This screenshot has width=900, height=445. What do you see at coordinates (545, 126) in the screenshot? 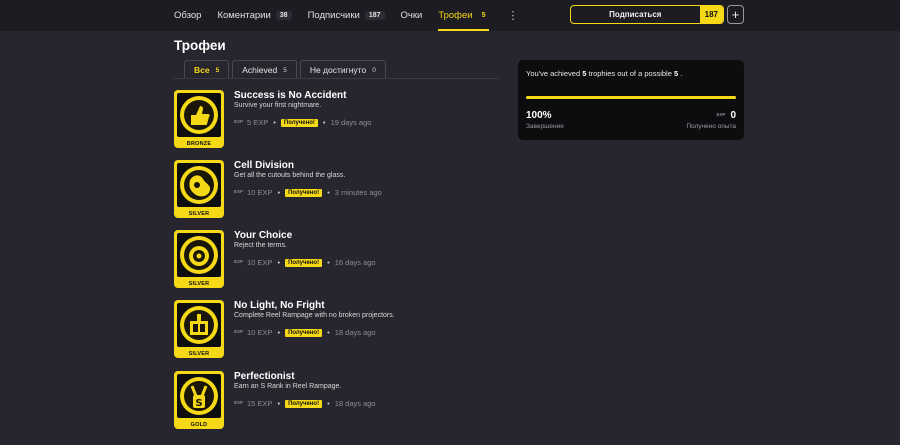
I see `completion-label: Завершение` at bounding box center [545, 126].